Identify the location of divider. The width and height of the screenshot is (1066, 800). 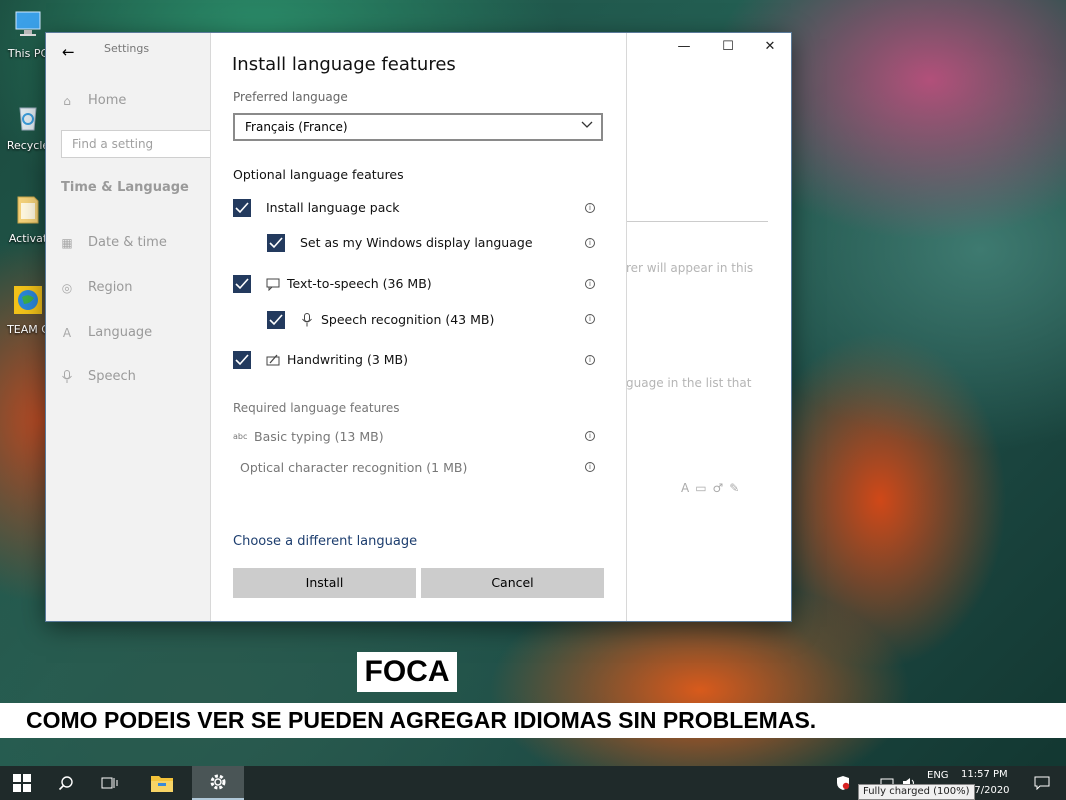
(697, 221).